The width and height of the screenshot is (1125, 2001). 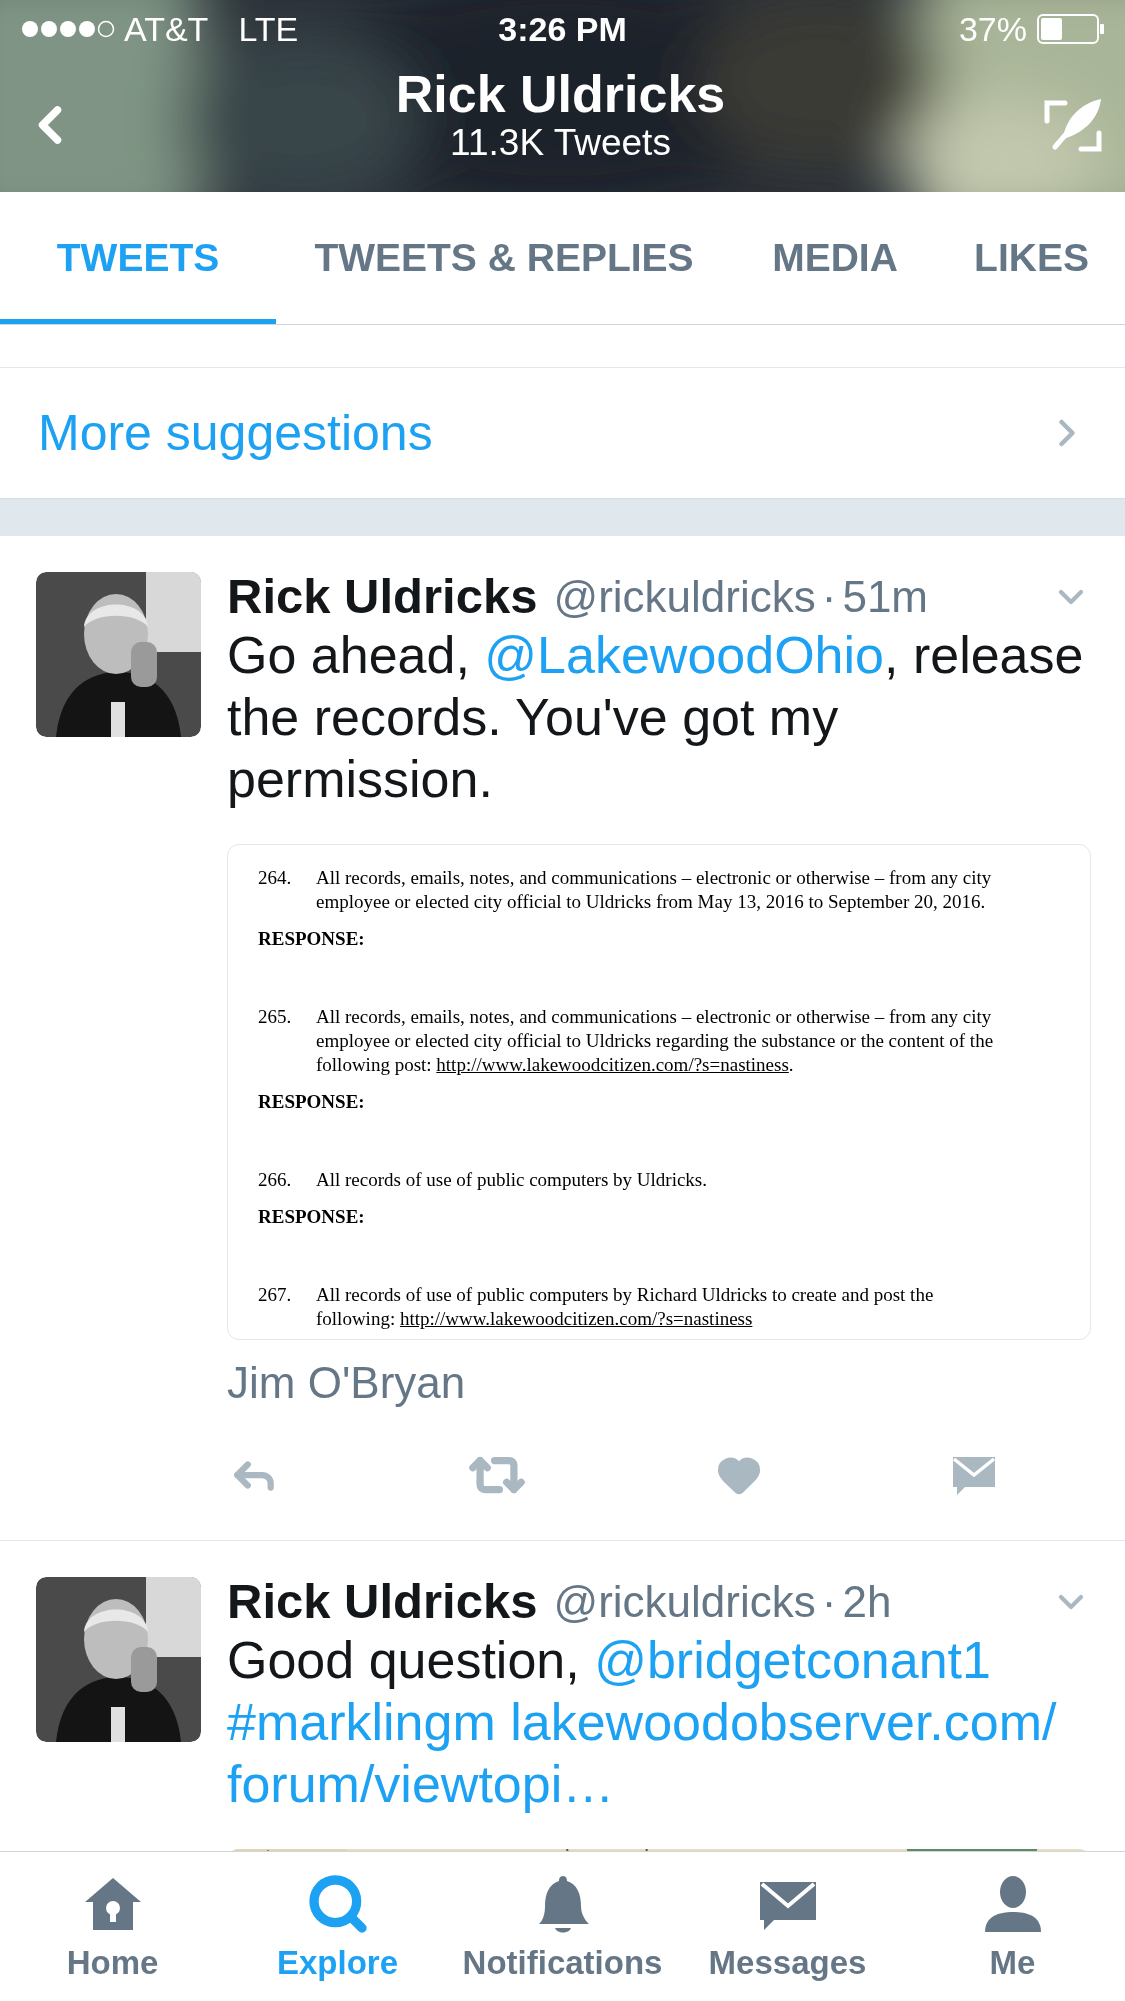 I want to click on signal-icon, so click(x=68, y=29).